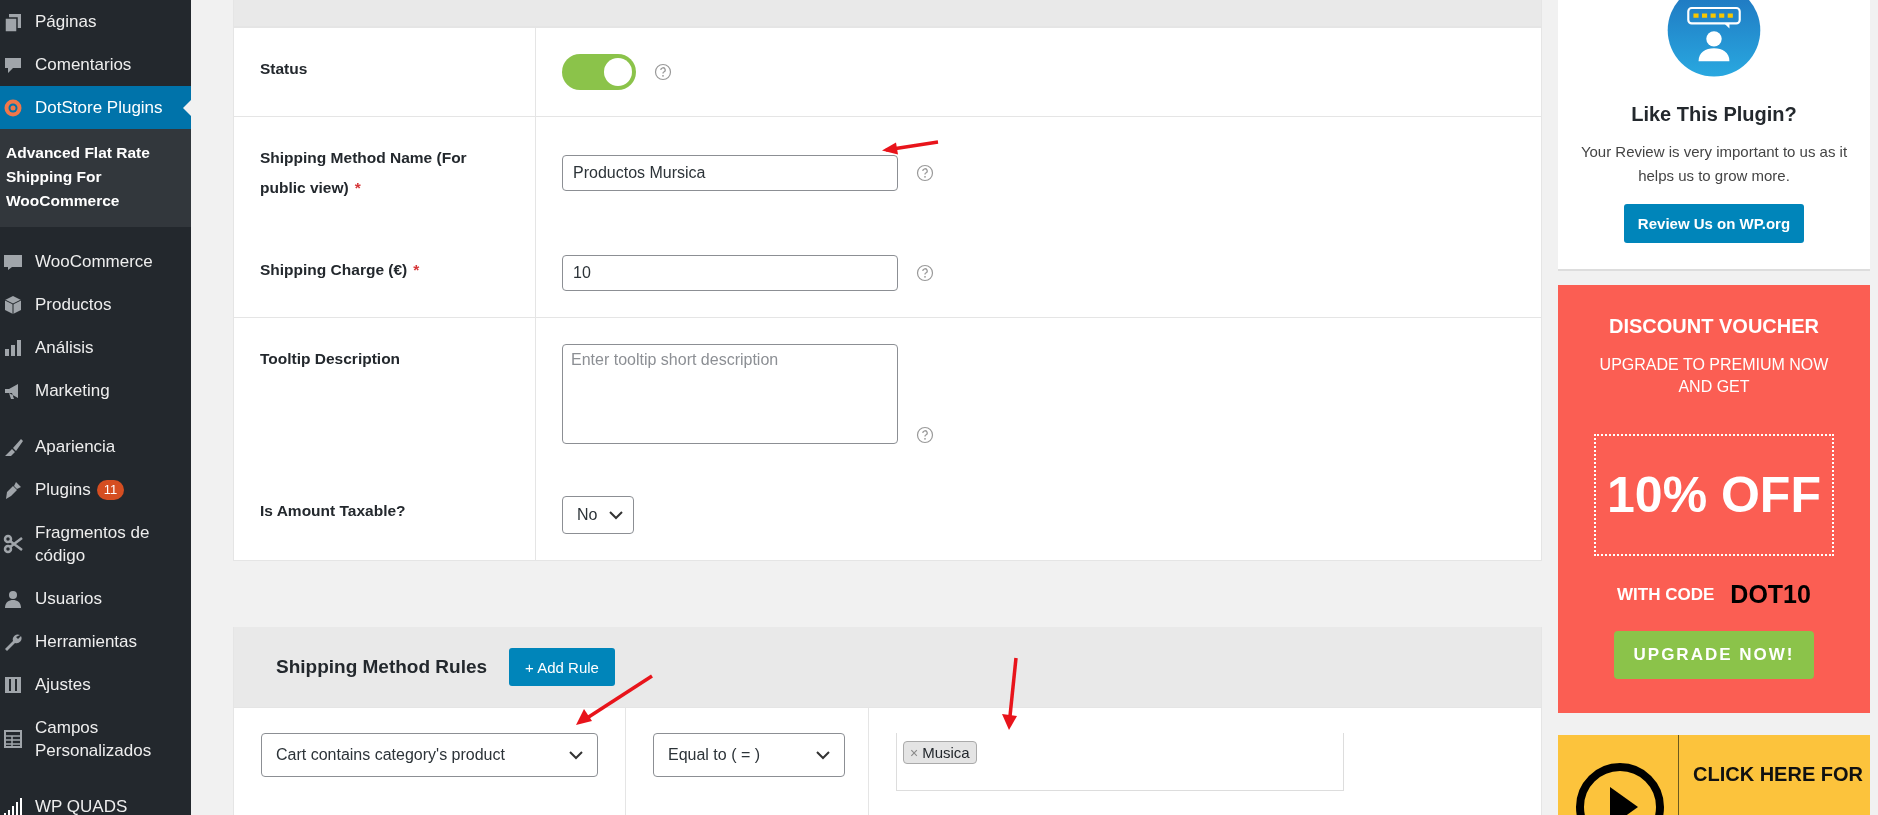 This screenshot has height=815, width=1878. Describe the element at coordinates (95, 261) in the screenshot. I see `sidebar-item: WooCommerce` at that location.